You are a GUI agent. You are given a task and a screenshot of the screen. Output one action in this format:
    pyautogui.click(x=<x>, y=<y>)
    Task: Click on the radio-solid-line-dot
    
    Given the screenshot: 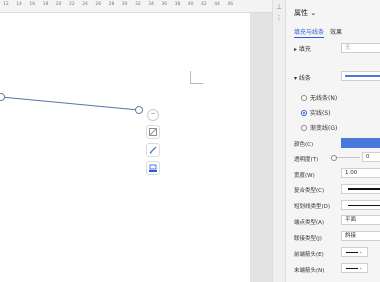 What is the action you would take?
    pyautogui.click(x=304, y=112)
    